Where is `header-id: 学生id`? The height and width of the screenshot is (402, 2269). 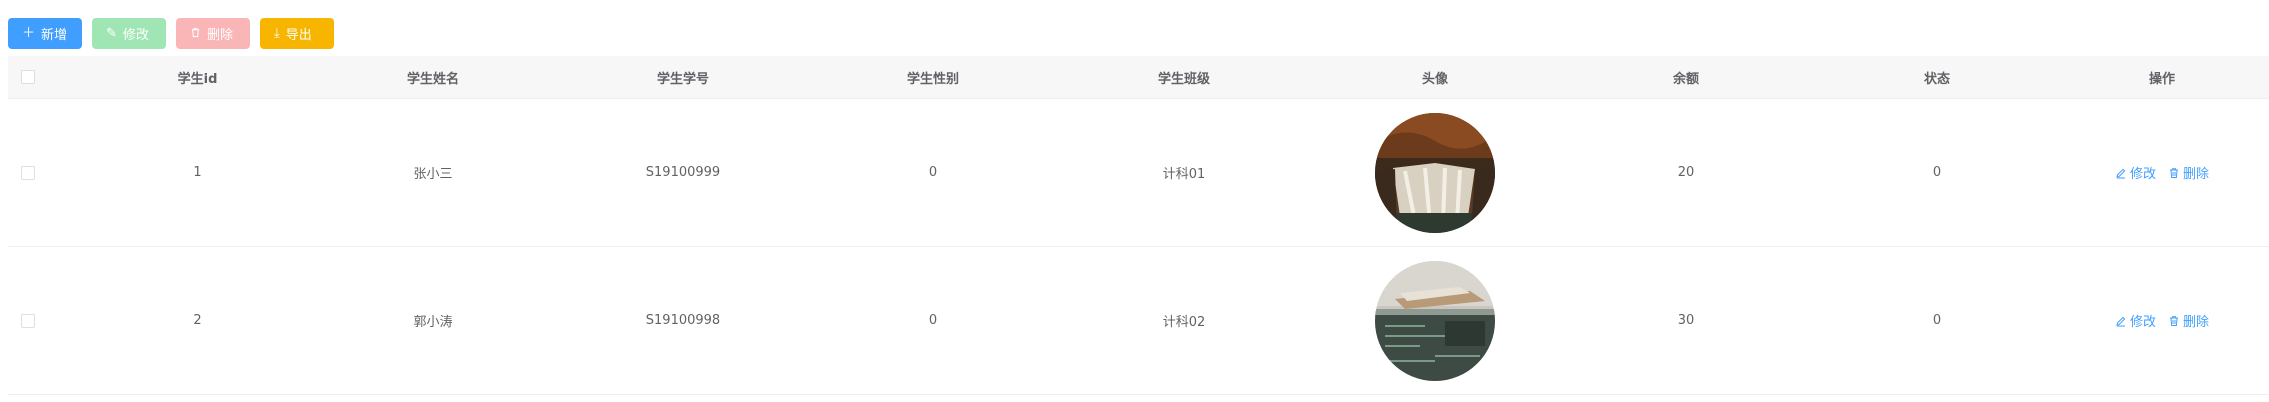 header-id: 学生id is located at coordinates (197, 79).